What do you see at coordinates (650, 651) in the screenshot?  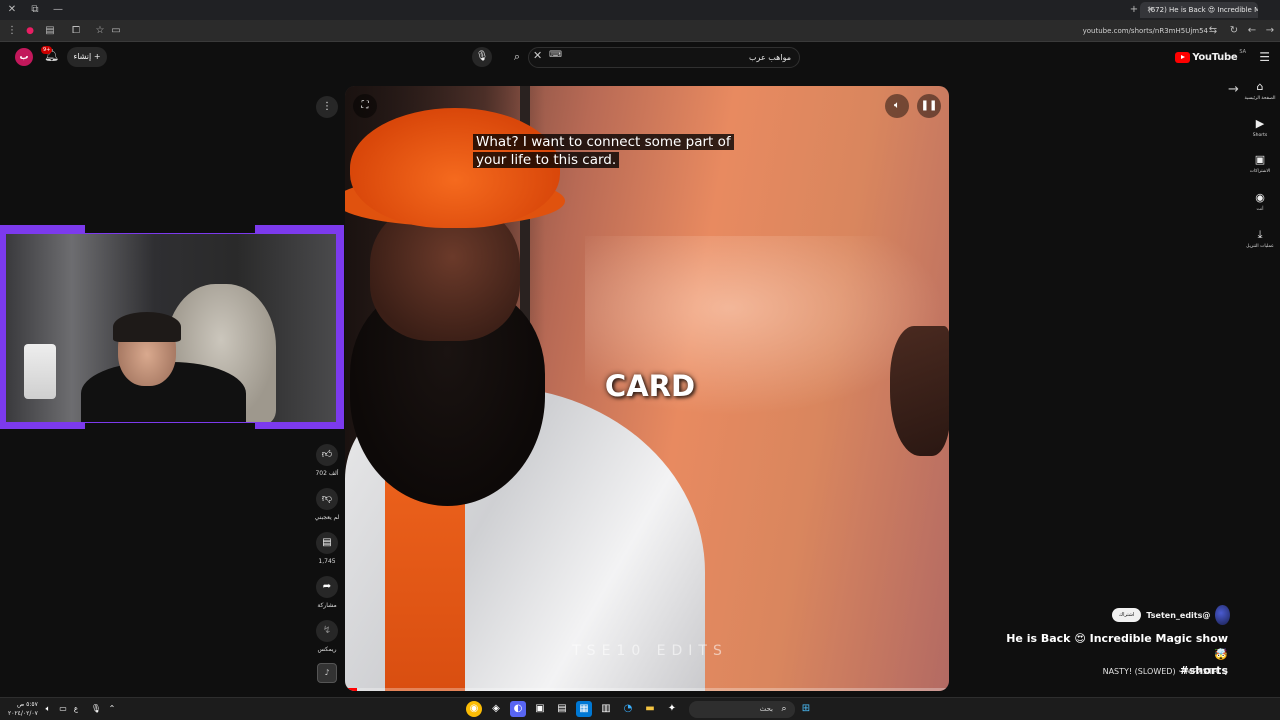 I see `video-watermark: TSE10 EDITS` at bounding box center [650, 651].